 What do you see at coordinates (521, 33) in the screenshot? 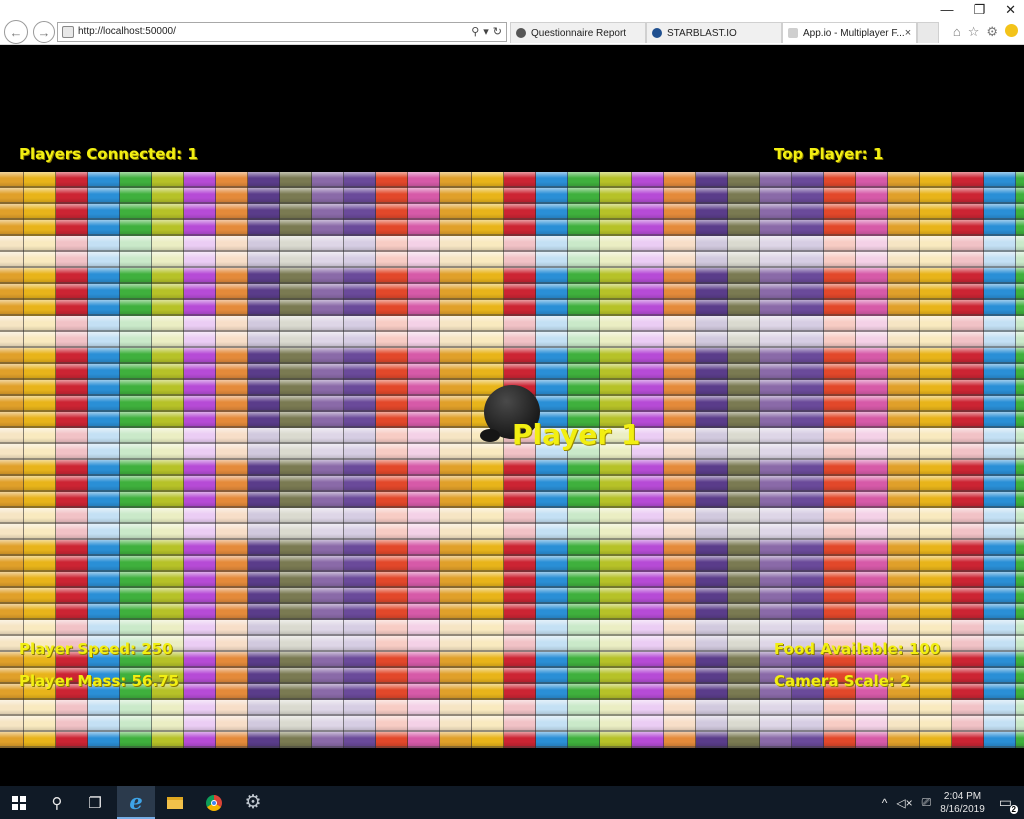
I see `compass-icon` at bounding box center [521, 33].